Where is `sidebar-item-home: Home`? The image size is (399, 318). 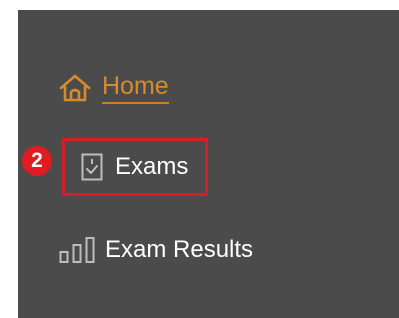
sidebar-item-home: Home is located at coordinates (113, 88).